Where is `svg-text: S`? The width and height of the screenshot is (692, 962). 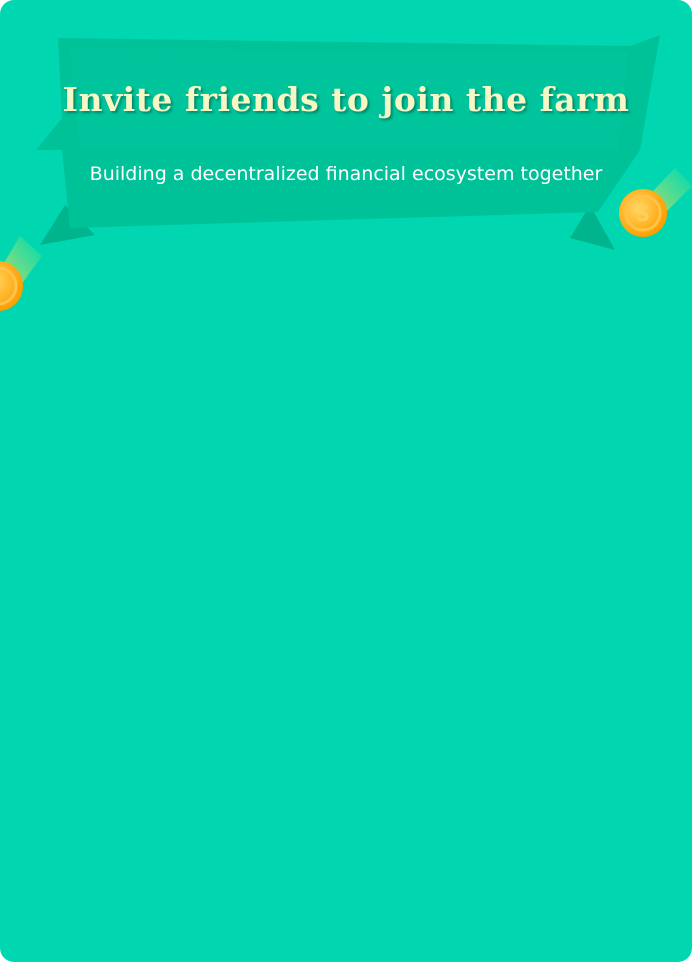
svg-text: S is located at coordinates (643, 214).